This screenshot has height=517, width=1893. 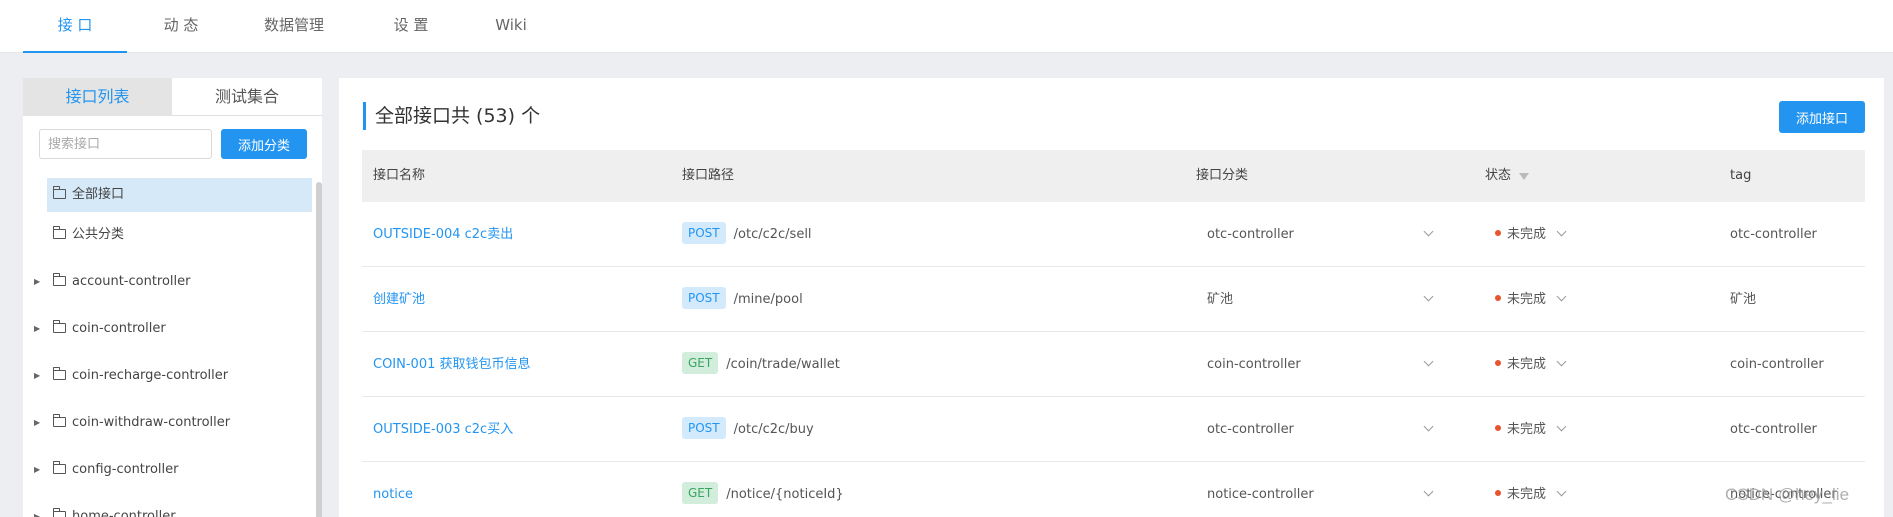 I want to click on tab-api-list: 接口列表, so click(x=97, y=97).